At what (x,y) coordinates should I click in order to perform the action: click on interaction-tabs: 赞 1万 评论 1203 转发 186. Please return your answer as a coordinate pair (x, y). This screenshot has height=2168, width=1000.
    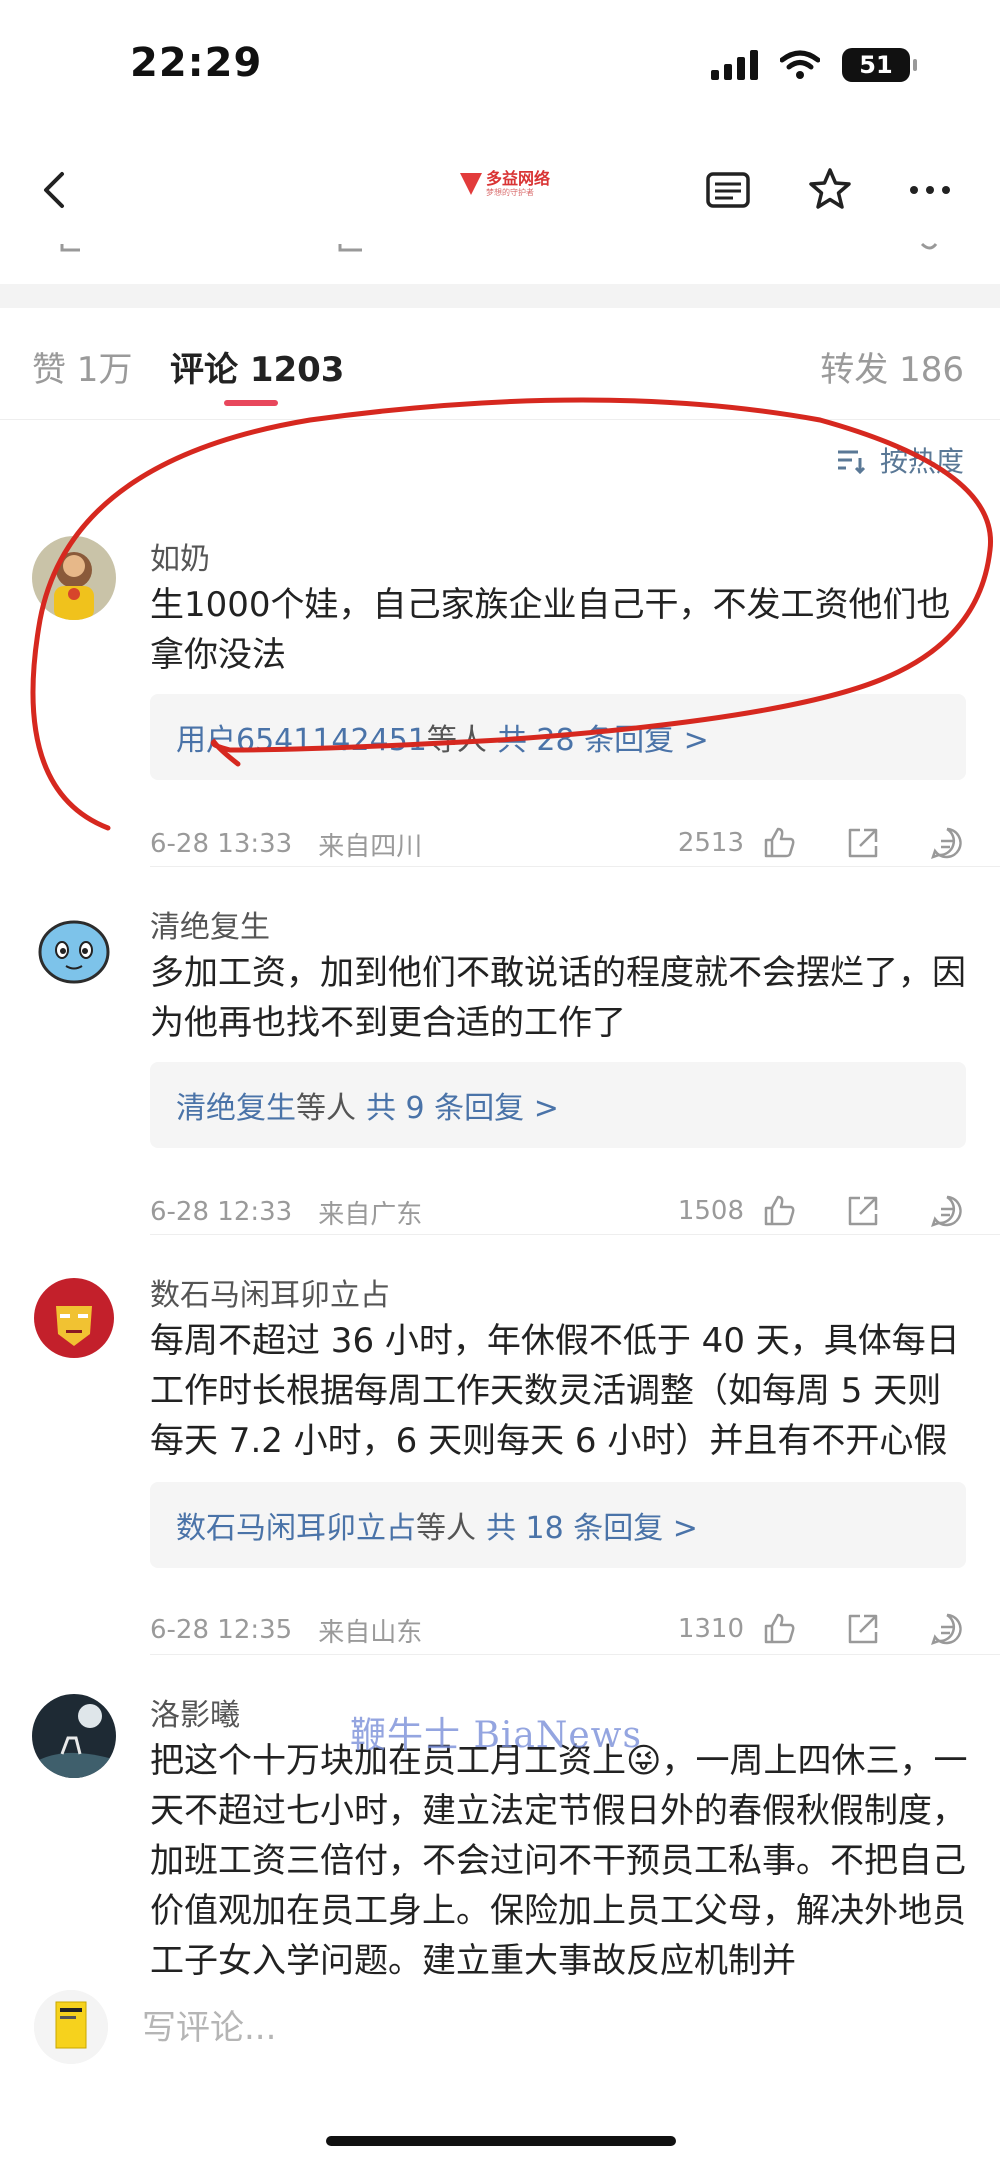
    Looking at the image, I should click on (500, 375).